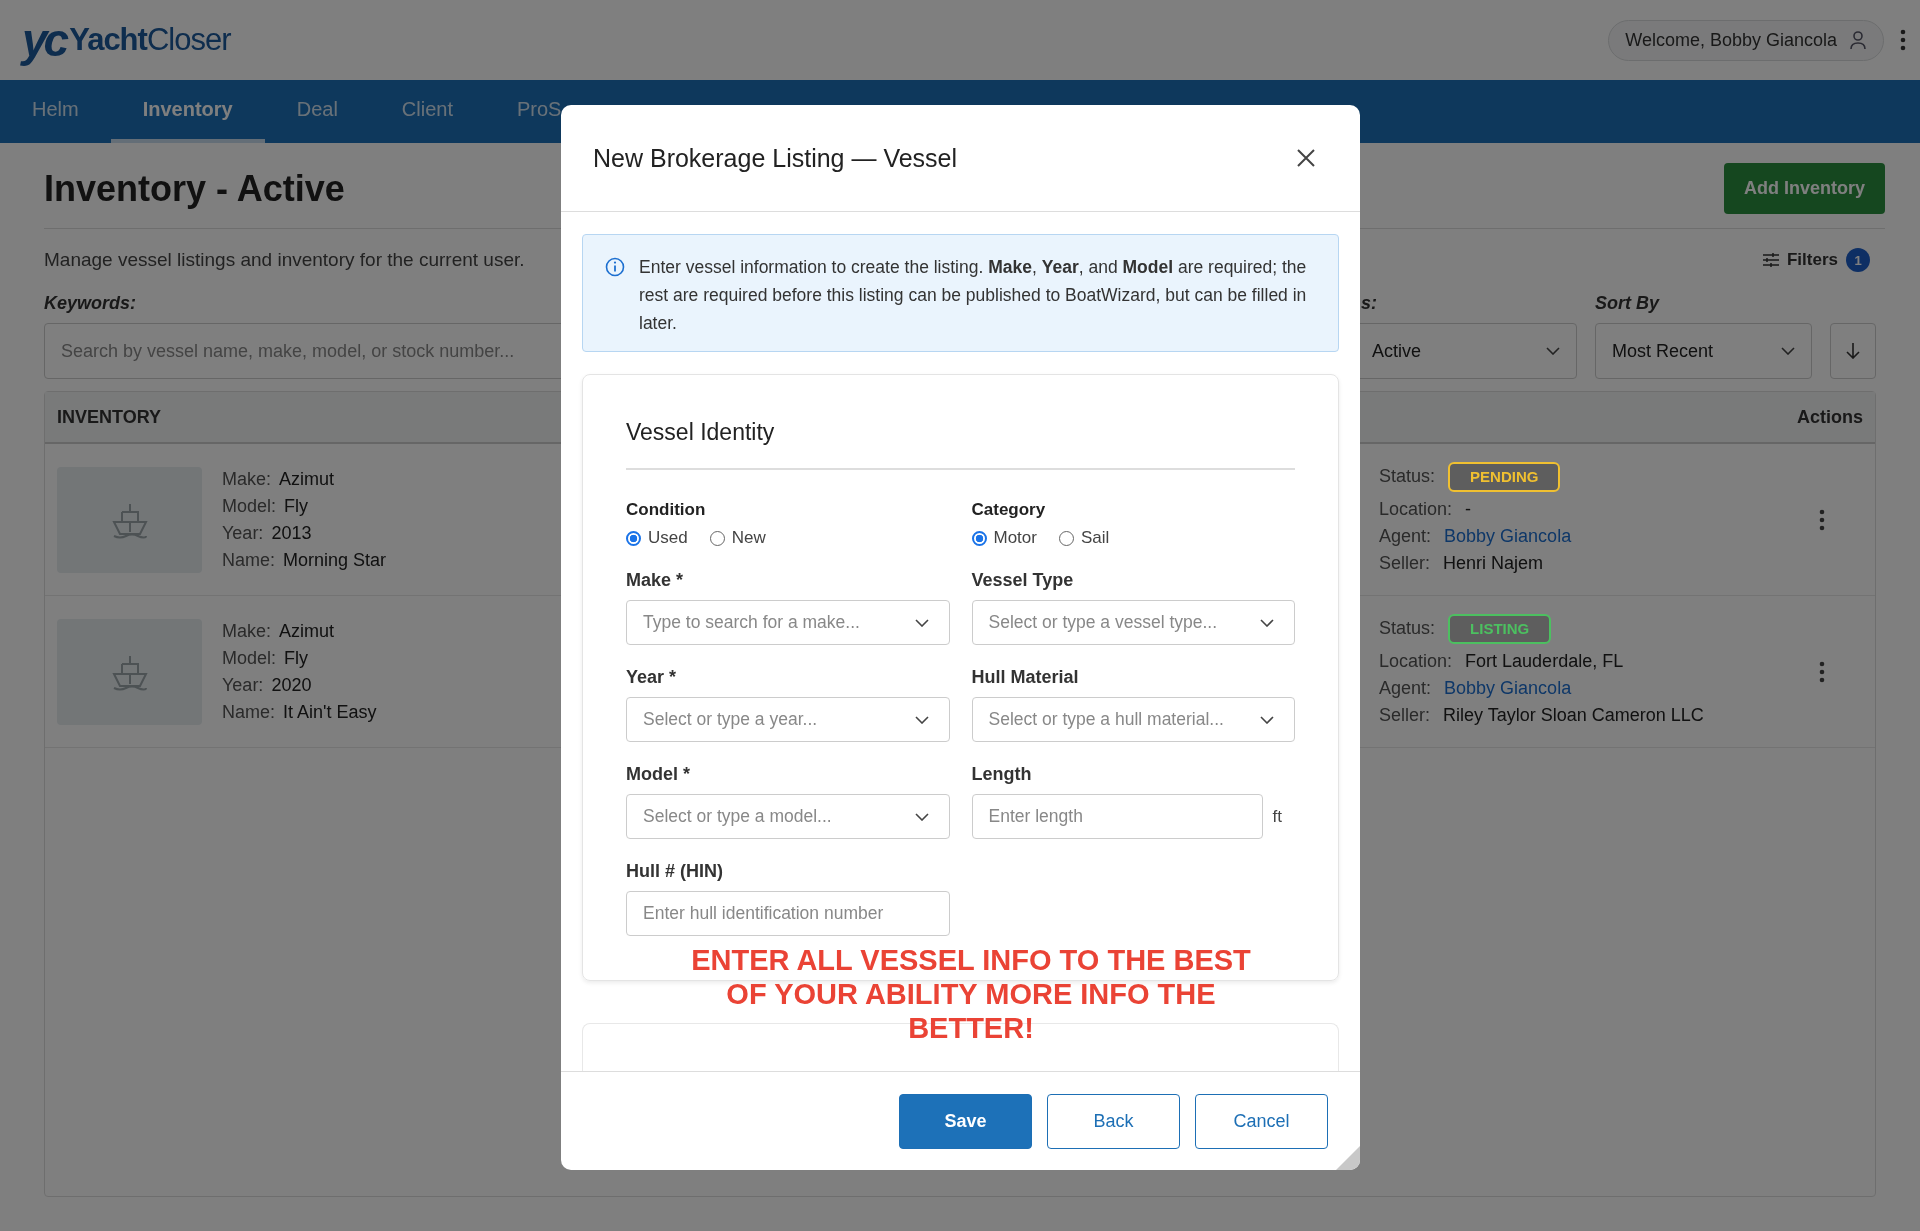  Describe the element at coordinates (539, 111) in the screenshot. I see `nav-tab: ProS` at that location.